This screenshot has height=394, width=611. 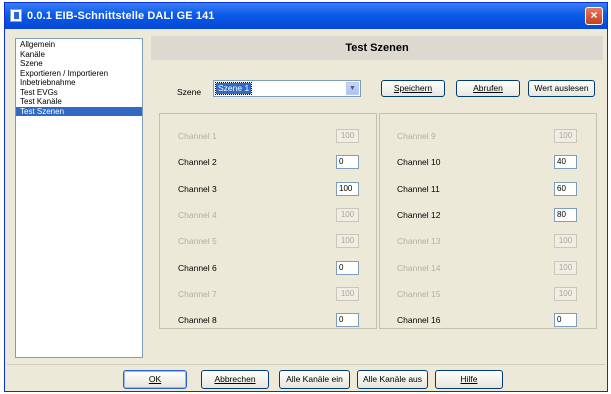 What do you see at coordinates (419, 267) in the screenshot?
I see `channel-label: Channel 14` at bounding box center [419, 267].